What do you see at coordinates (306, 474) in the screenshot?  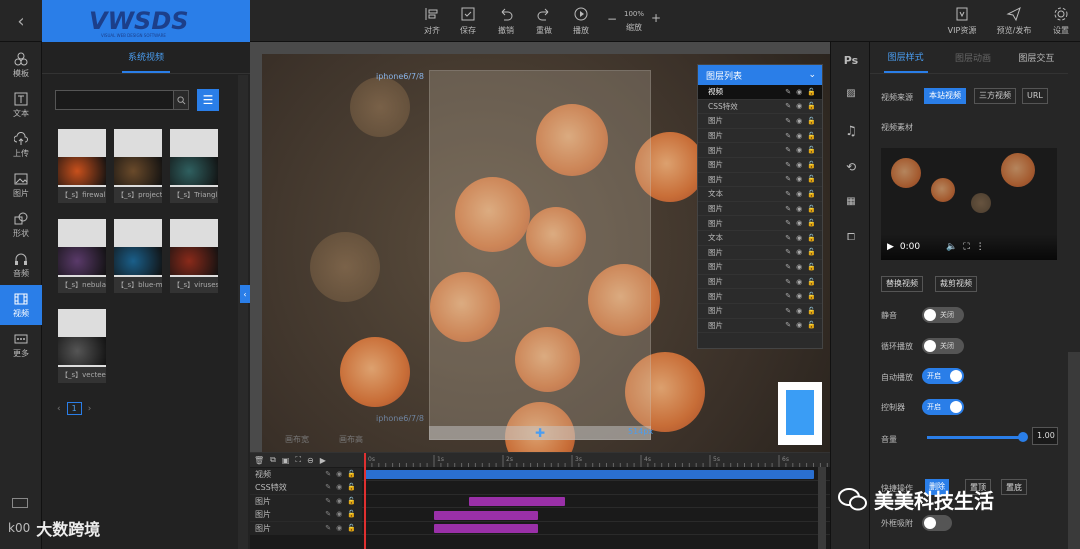 I see `track-label: 视频 ✎ ◉ 🔓` at bounding box center [306, 474].